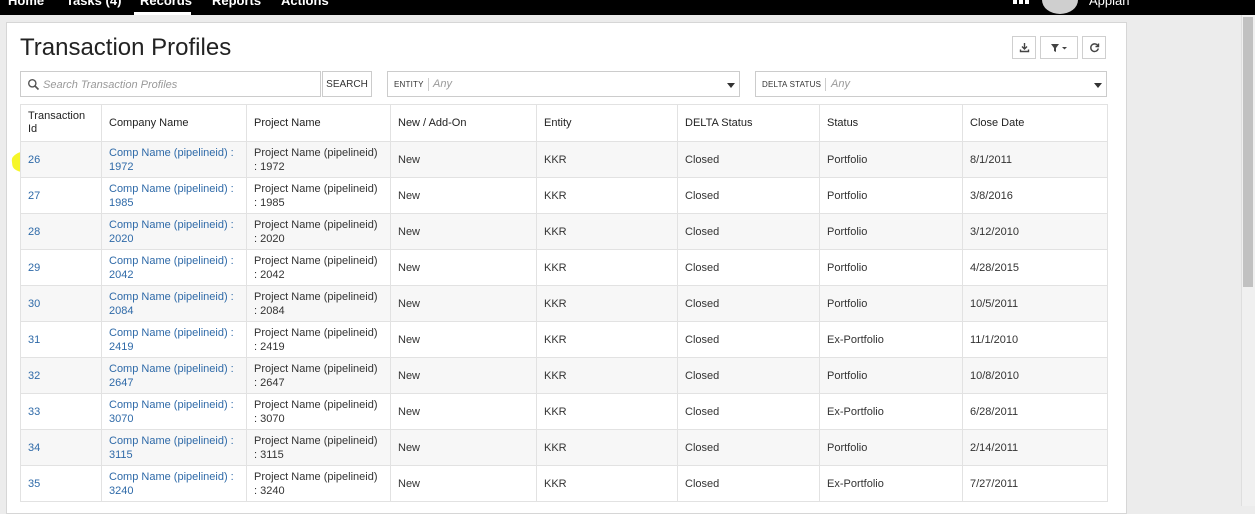 Image resolution: width=1255 pixels, height=514 pixels. Describe the element at coordinates (1248, 152) in the screenshot. I see `page-scrollbar-thumb` at that location.